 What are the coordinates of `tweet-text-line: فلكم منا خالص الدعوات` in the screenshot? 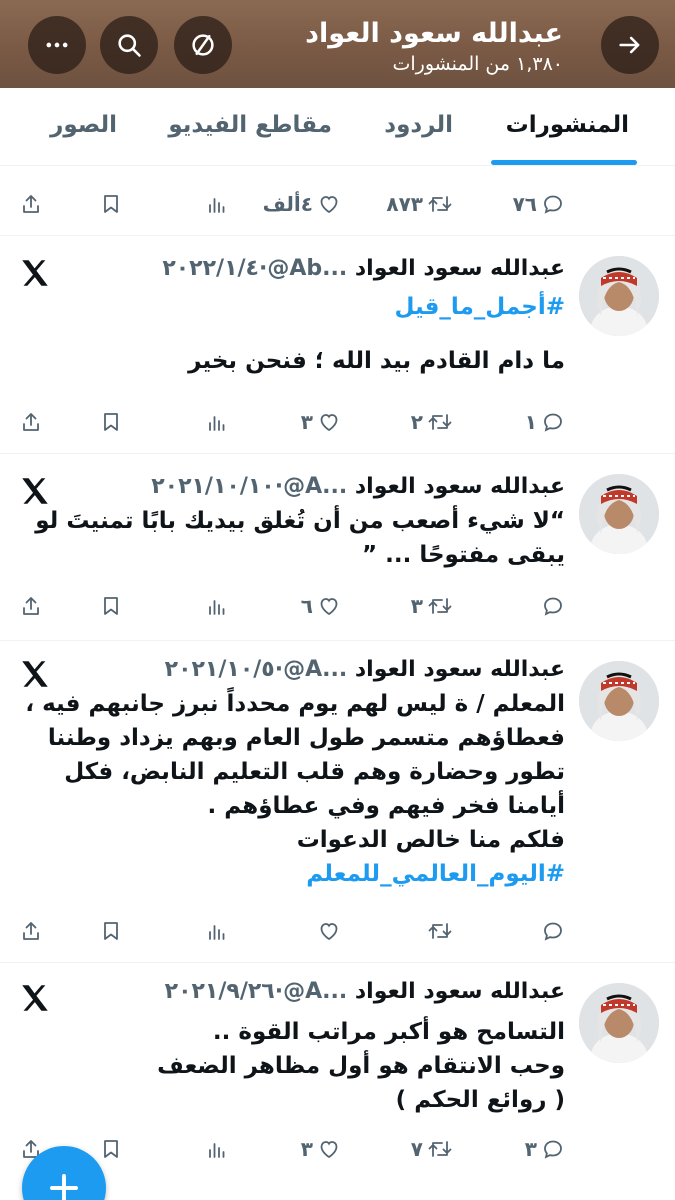 It's located at (430, 840).